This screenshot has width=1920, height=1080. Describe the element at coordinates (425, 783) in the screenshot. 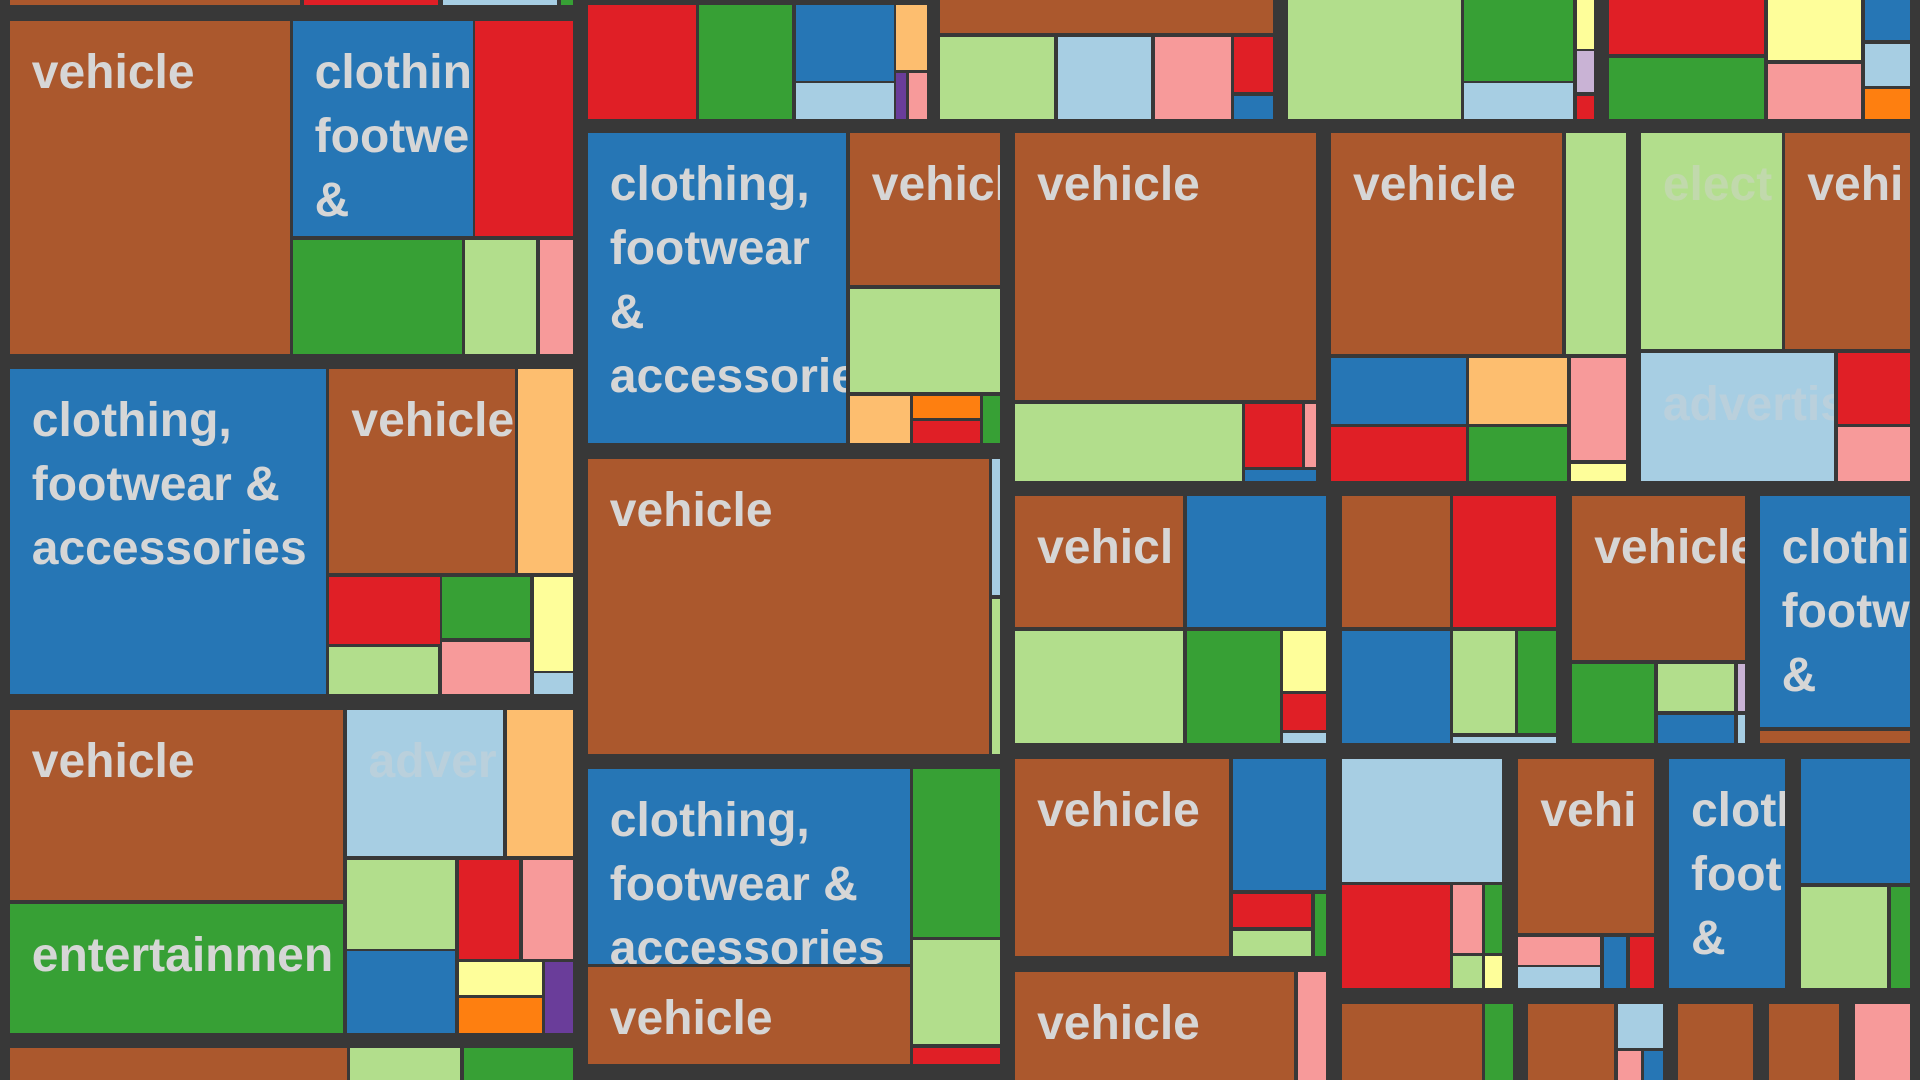

I see `treemap-cell-advertising: adver` at that location.